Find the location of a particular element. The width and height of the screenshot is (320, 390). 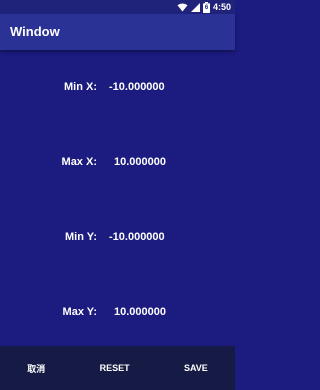

max-y-row: Max Y: 10.000000 is located at coordinates (117, 313).